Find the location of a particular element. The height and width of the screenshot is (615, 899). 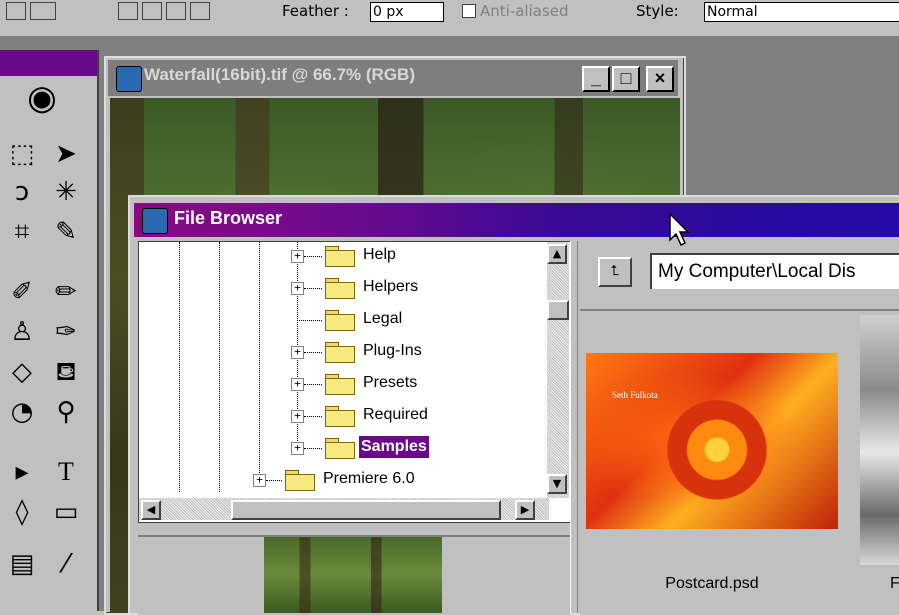

tree-vertical-scrollbar is located at coordinates (558, 370).